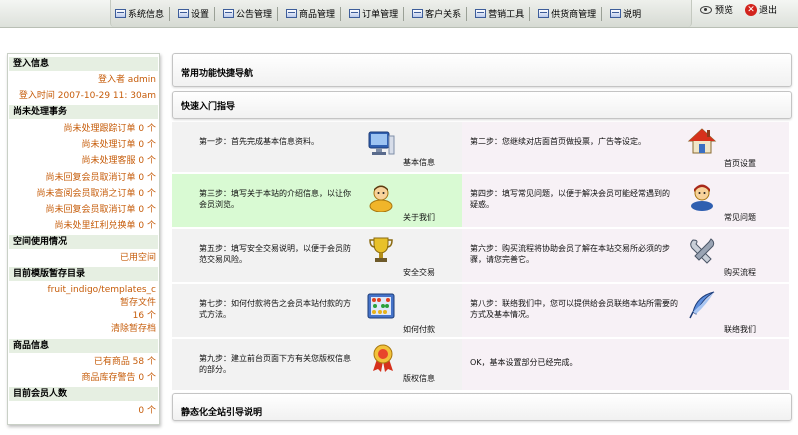  I want to click on shortcut-nav-bar: 常用功能快捷导航, so click(482, 70).